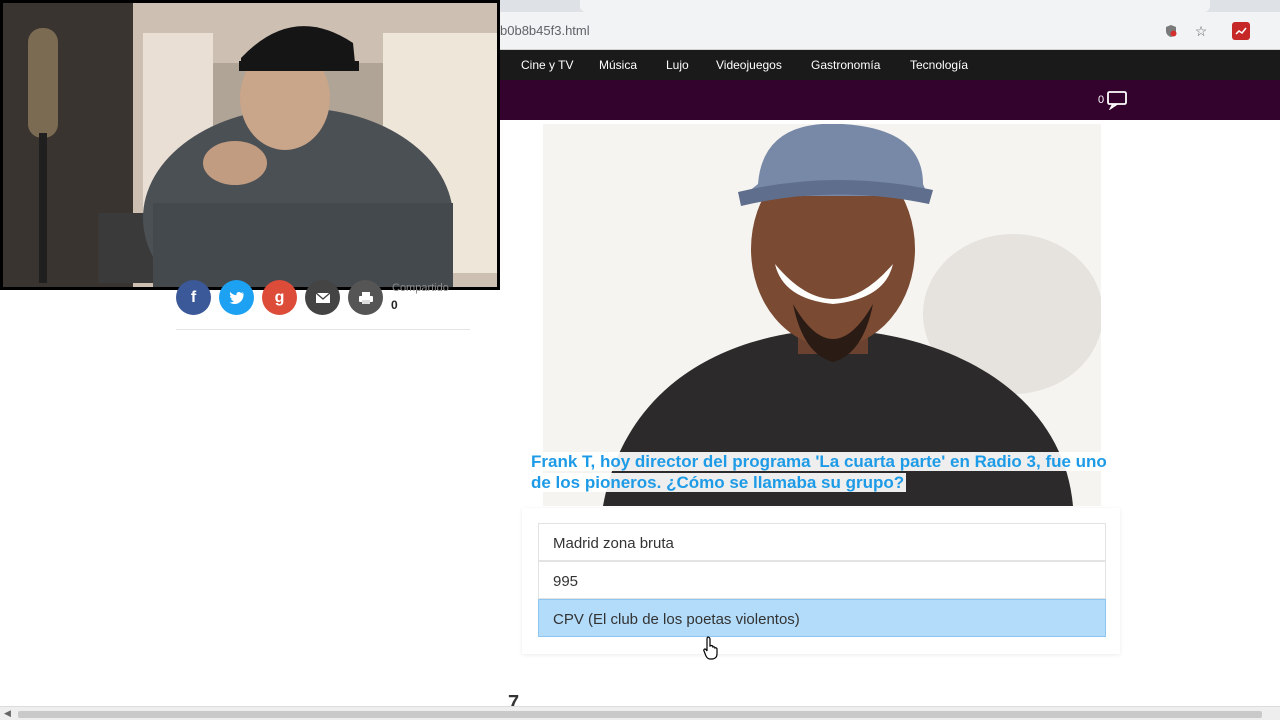 This screenshot has height=720, width=1280. I want to click on print-share-button, so click(365, 297).